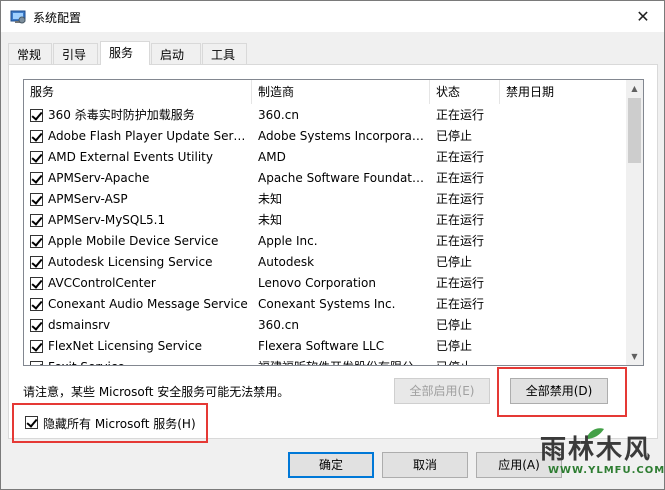 This screenshot has width=665, height=490. I want to click on table-row: APMServ-MySQL5.1 未知 正在运行, so click(324, 220).